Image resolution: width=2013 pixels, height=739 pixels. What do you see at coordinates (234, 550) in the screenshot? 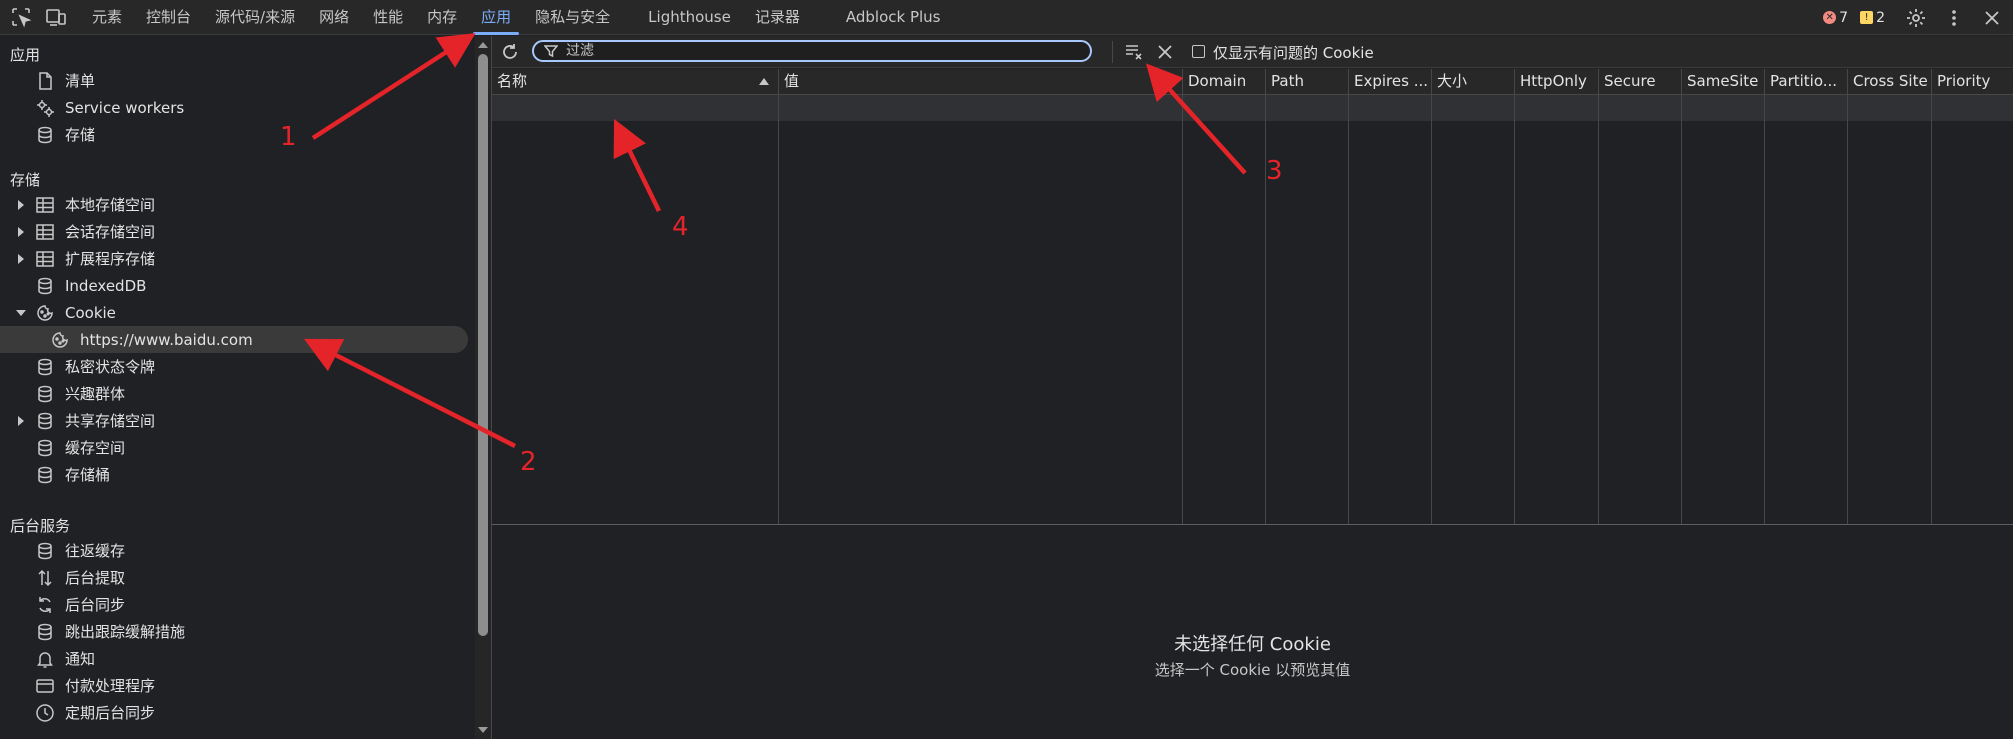
I see `sidebar-item-bfcache: 往返缓存` at bounding box center [234, 550].